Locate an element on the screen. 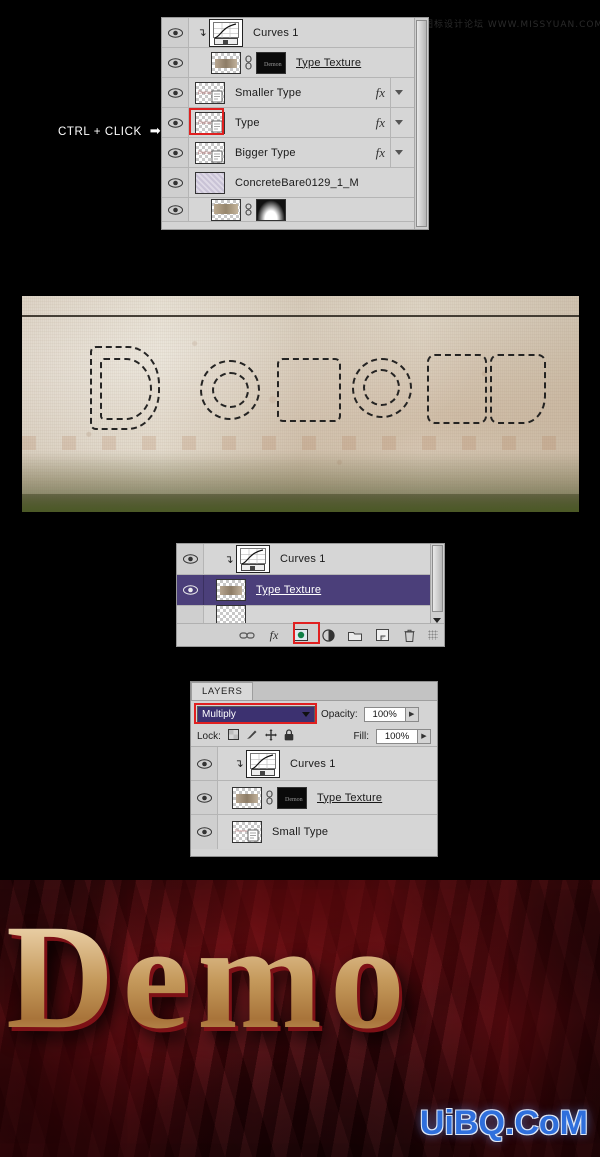 This screenshot has width=600, height=1157. lock-transparent-pixels-icon is located at coordinates (233, 736).